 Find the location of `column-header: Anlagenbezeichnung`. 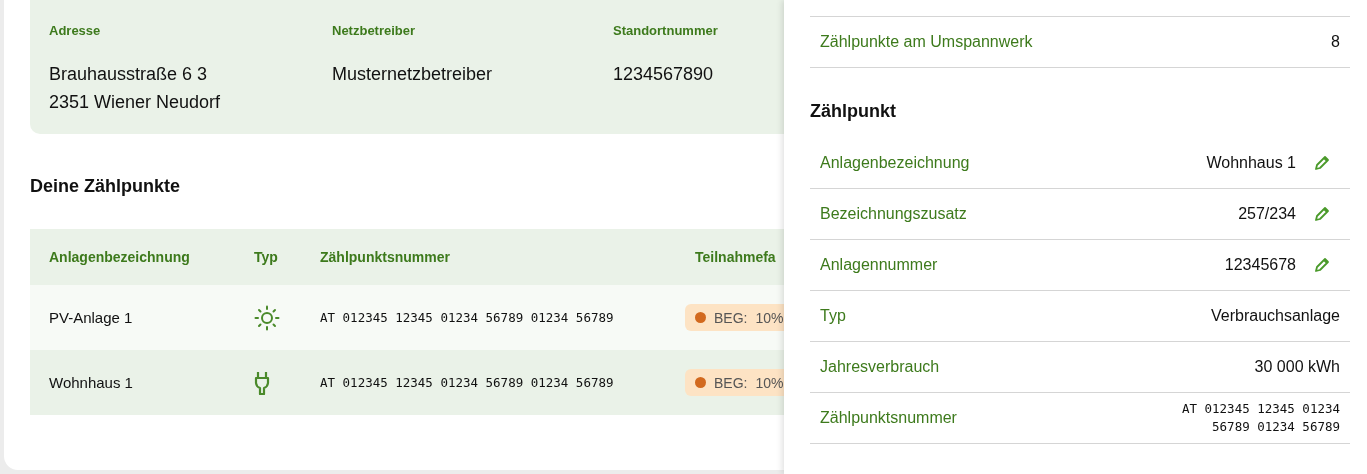

column-header: Anlagenbezeichnung is located at coordinates (119, 257).